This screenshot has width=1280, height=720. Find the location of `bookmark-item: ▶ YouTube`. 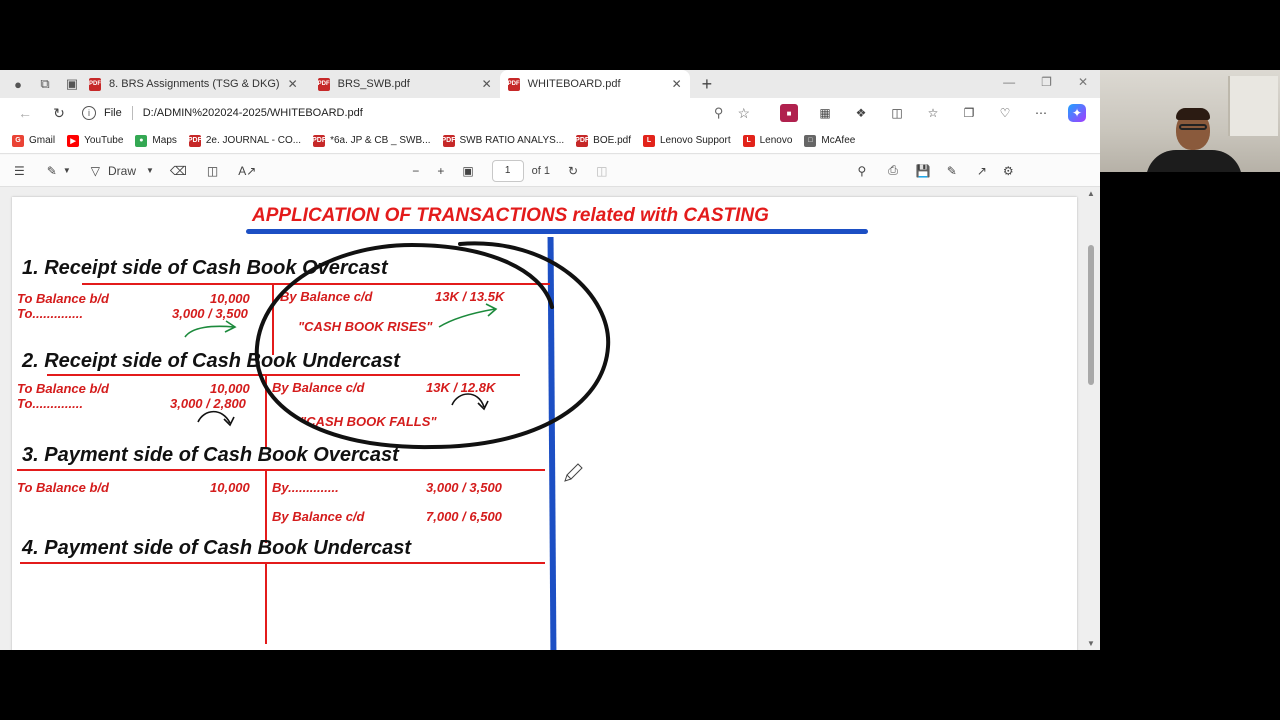

bookmark-item: ▶ YouTube is located at coordinates (95, 140).